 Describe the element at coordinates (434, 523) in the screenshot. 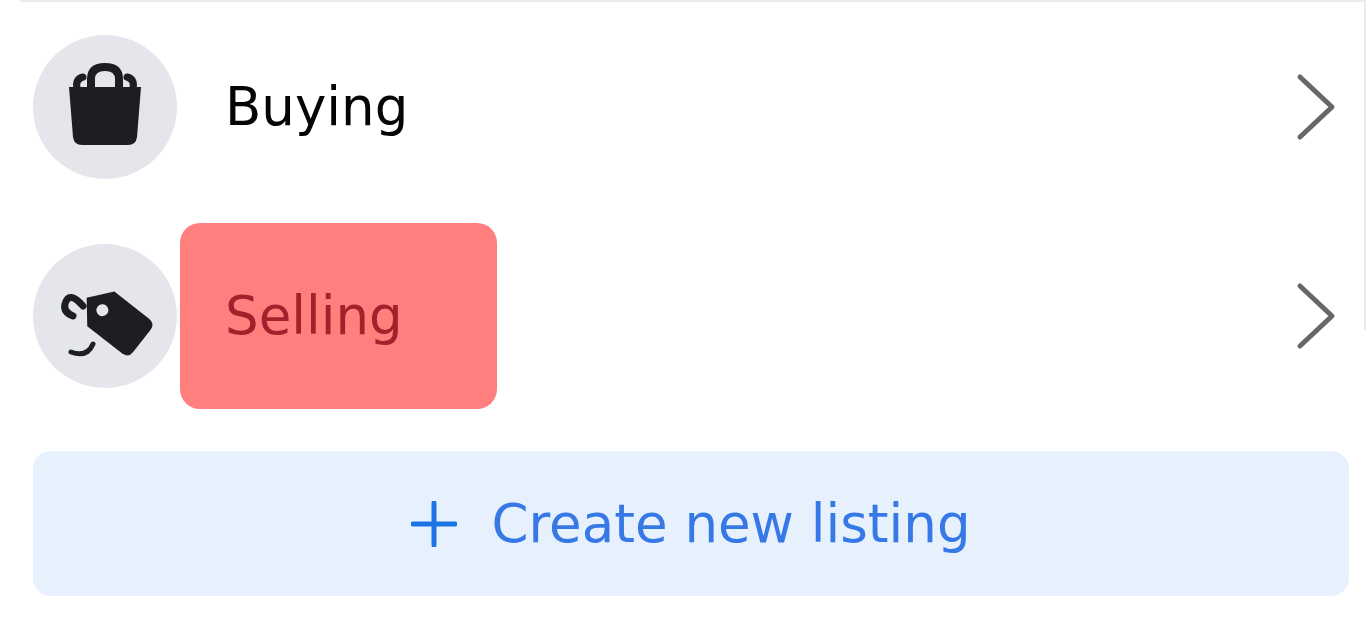

I see `plus-icon` at that location.